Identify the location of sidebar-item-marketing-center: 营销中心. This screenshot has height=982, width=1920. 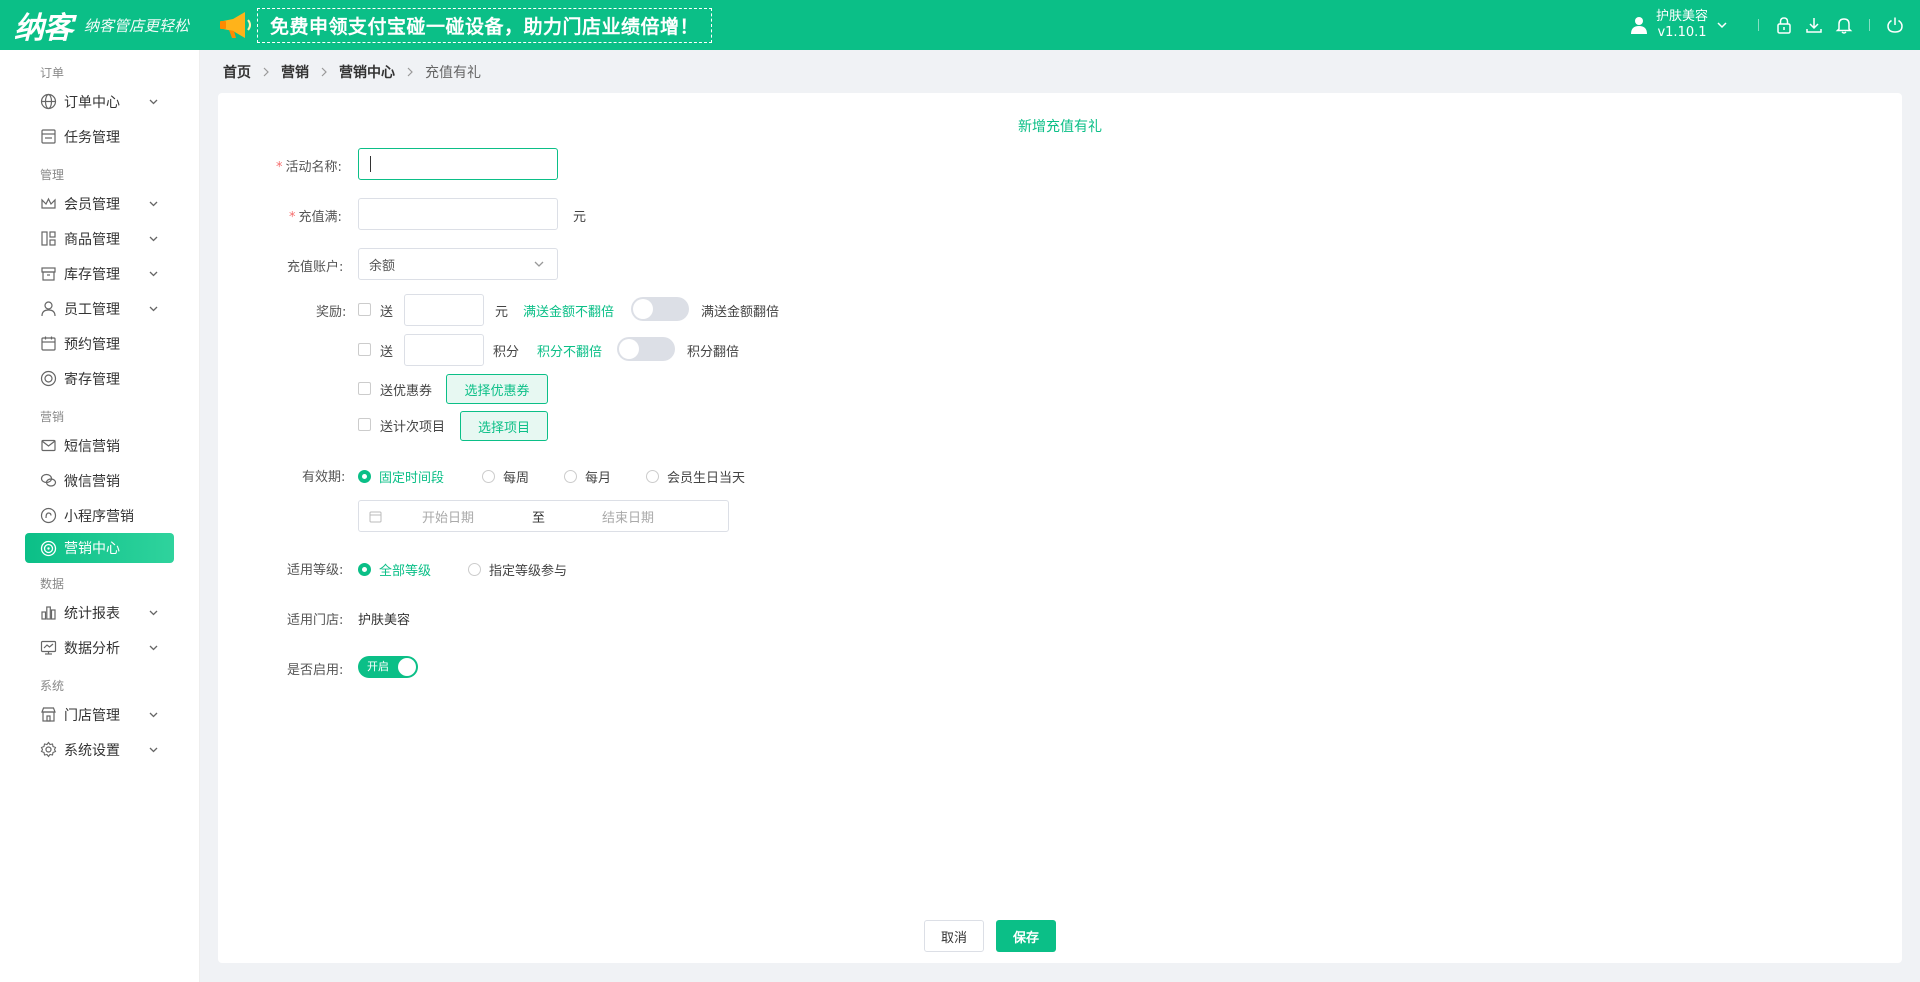
(99, 548).